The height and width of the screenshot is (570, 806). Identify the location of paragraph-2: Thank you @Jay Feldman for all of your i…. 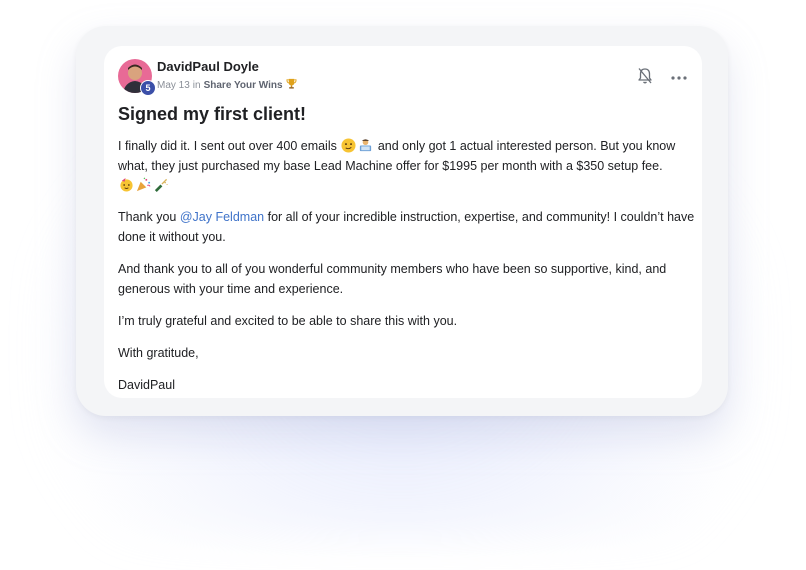
(407, 227).